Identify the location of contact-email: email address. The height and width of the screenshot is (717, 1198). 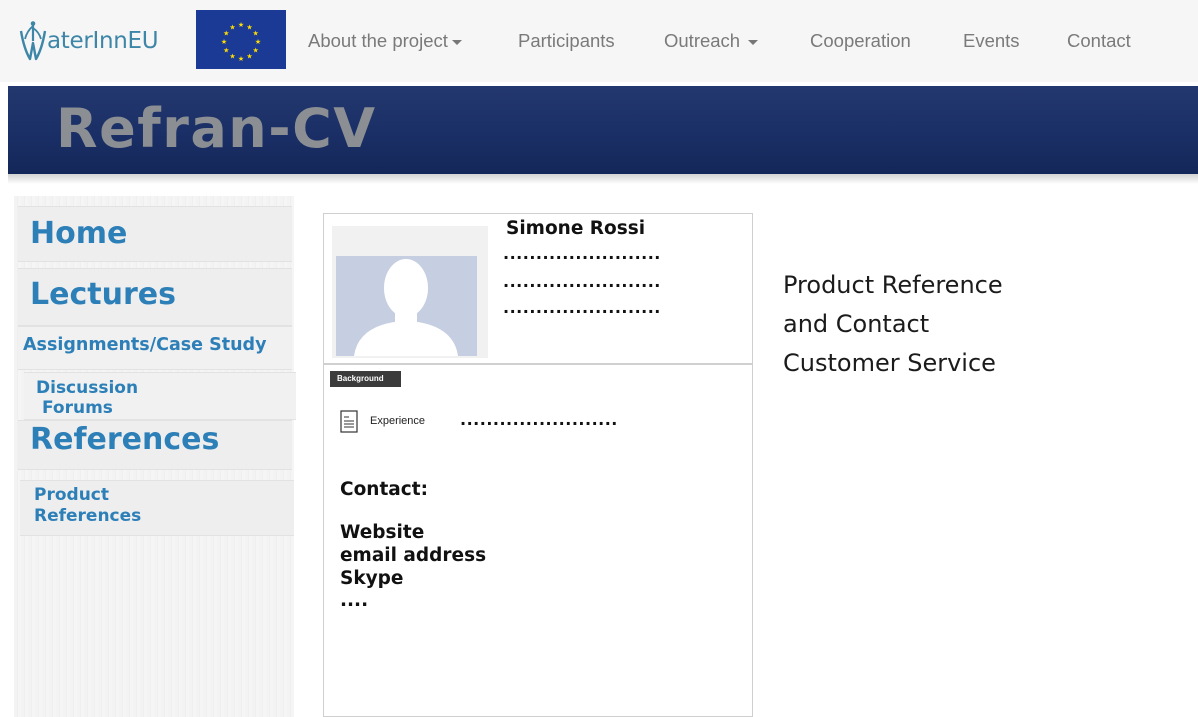
(413, 555).